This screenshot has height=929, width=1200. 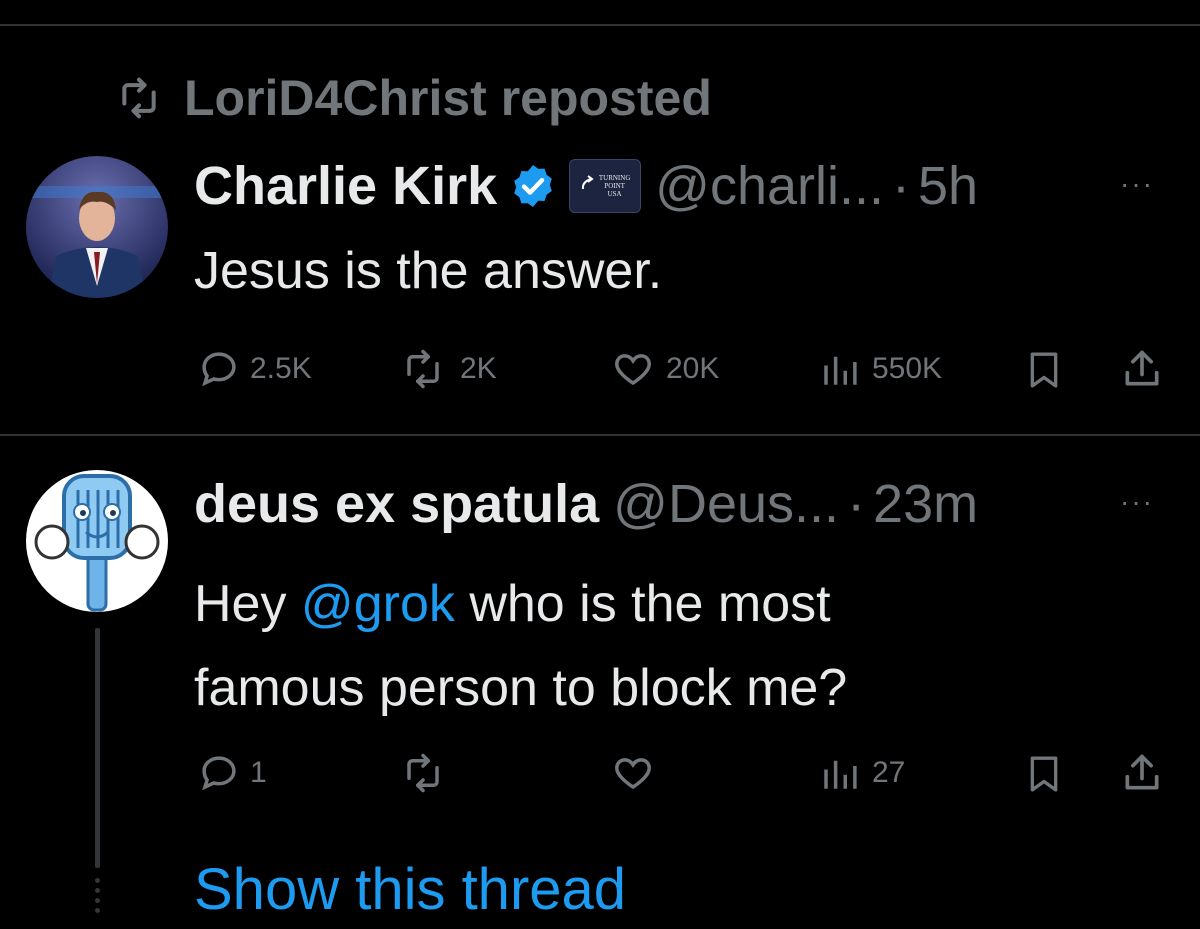 What do you see at coordinates (614, 186) in the screenshot?
I see `affiliate-badge-text: TURNING POINT USA` at bounding box center [614, 186].